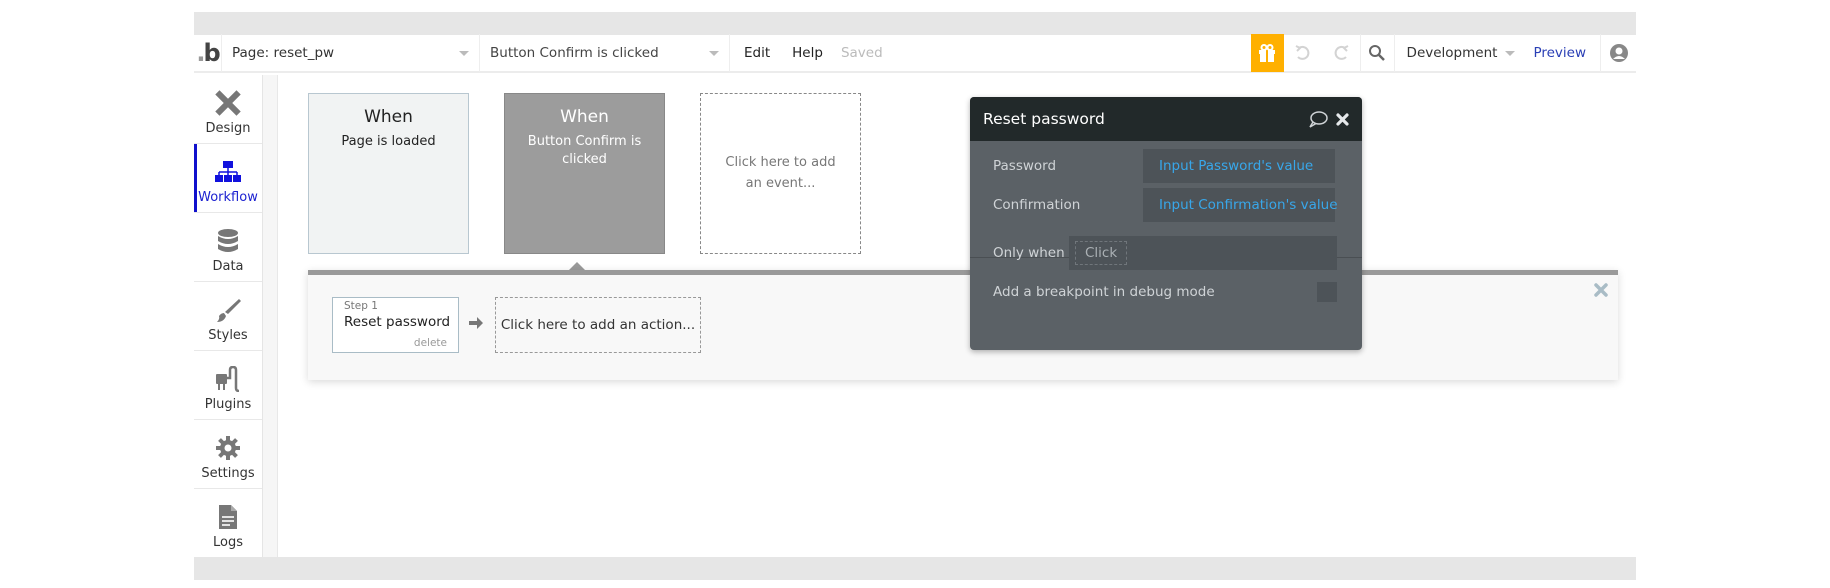 The width and height of the screenshot is (1830, 588). I want to click on sidebar-item-settings: Settings, so click(228, 454).